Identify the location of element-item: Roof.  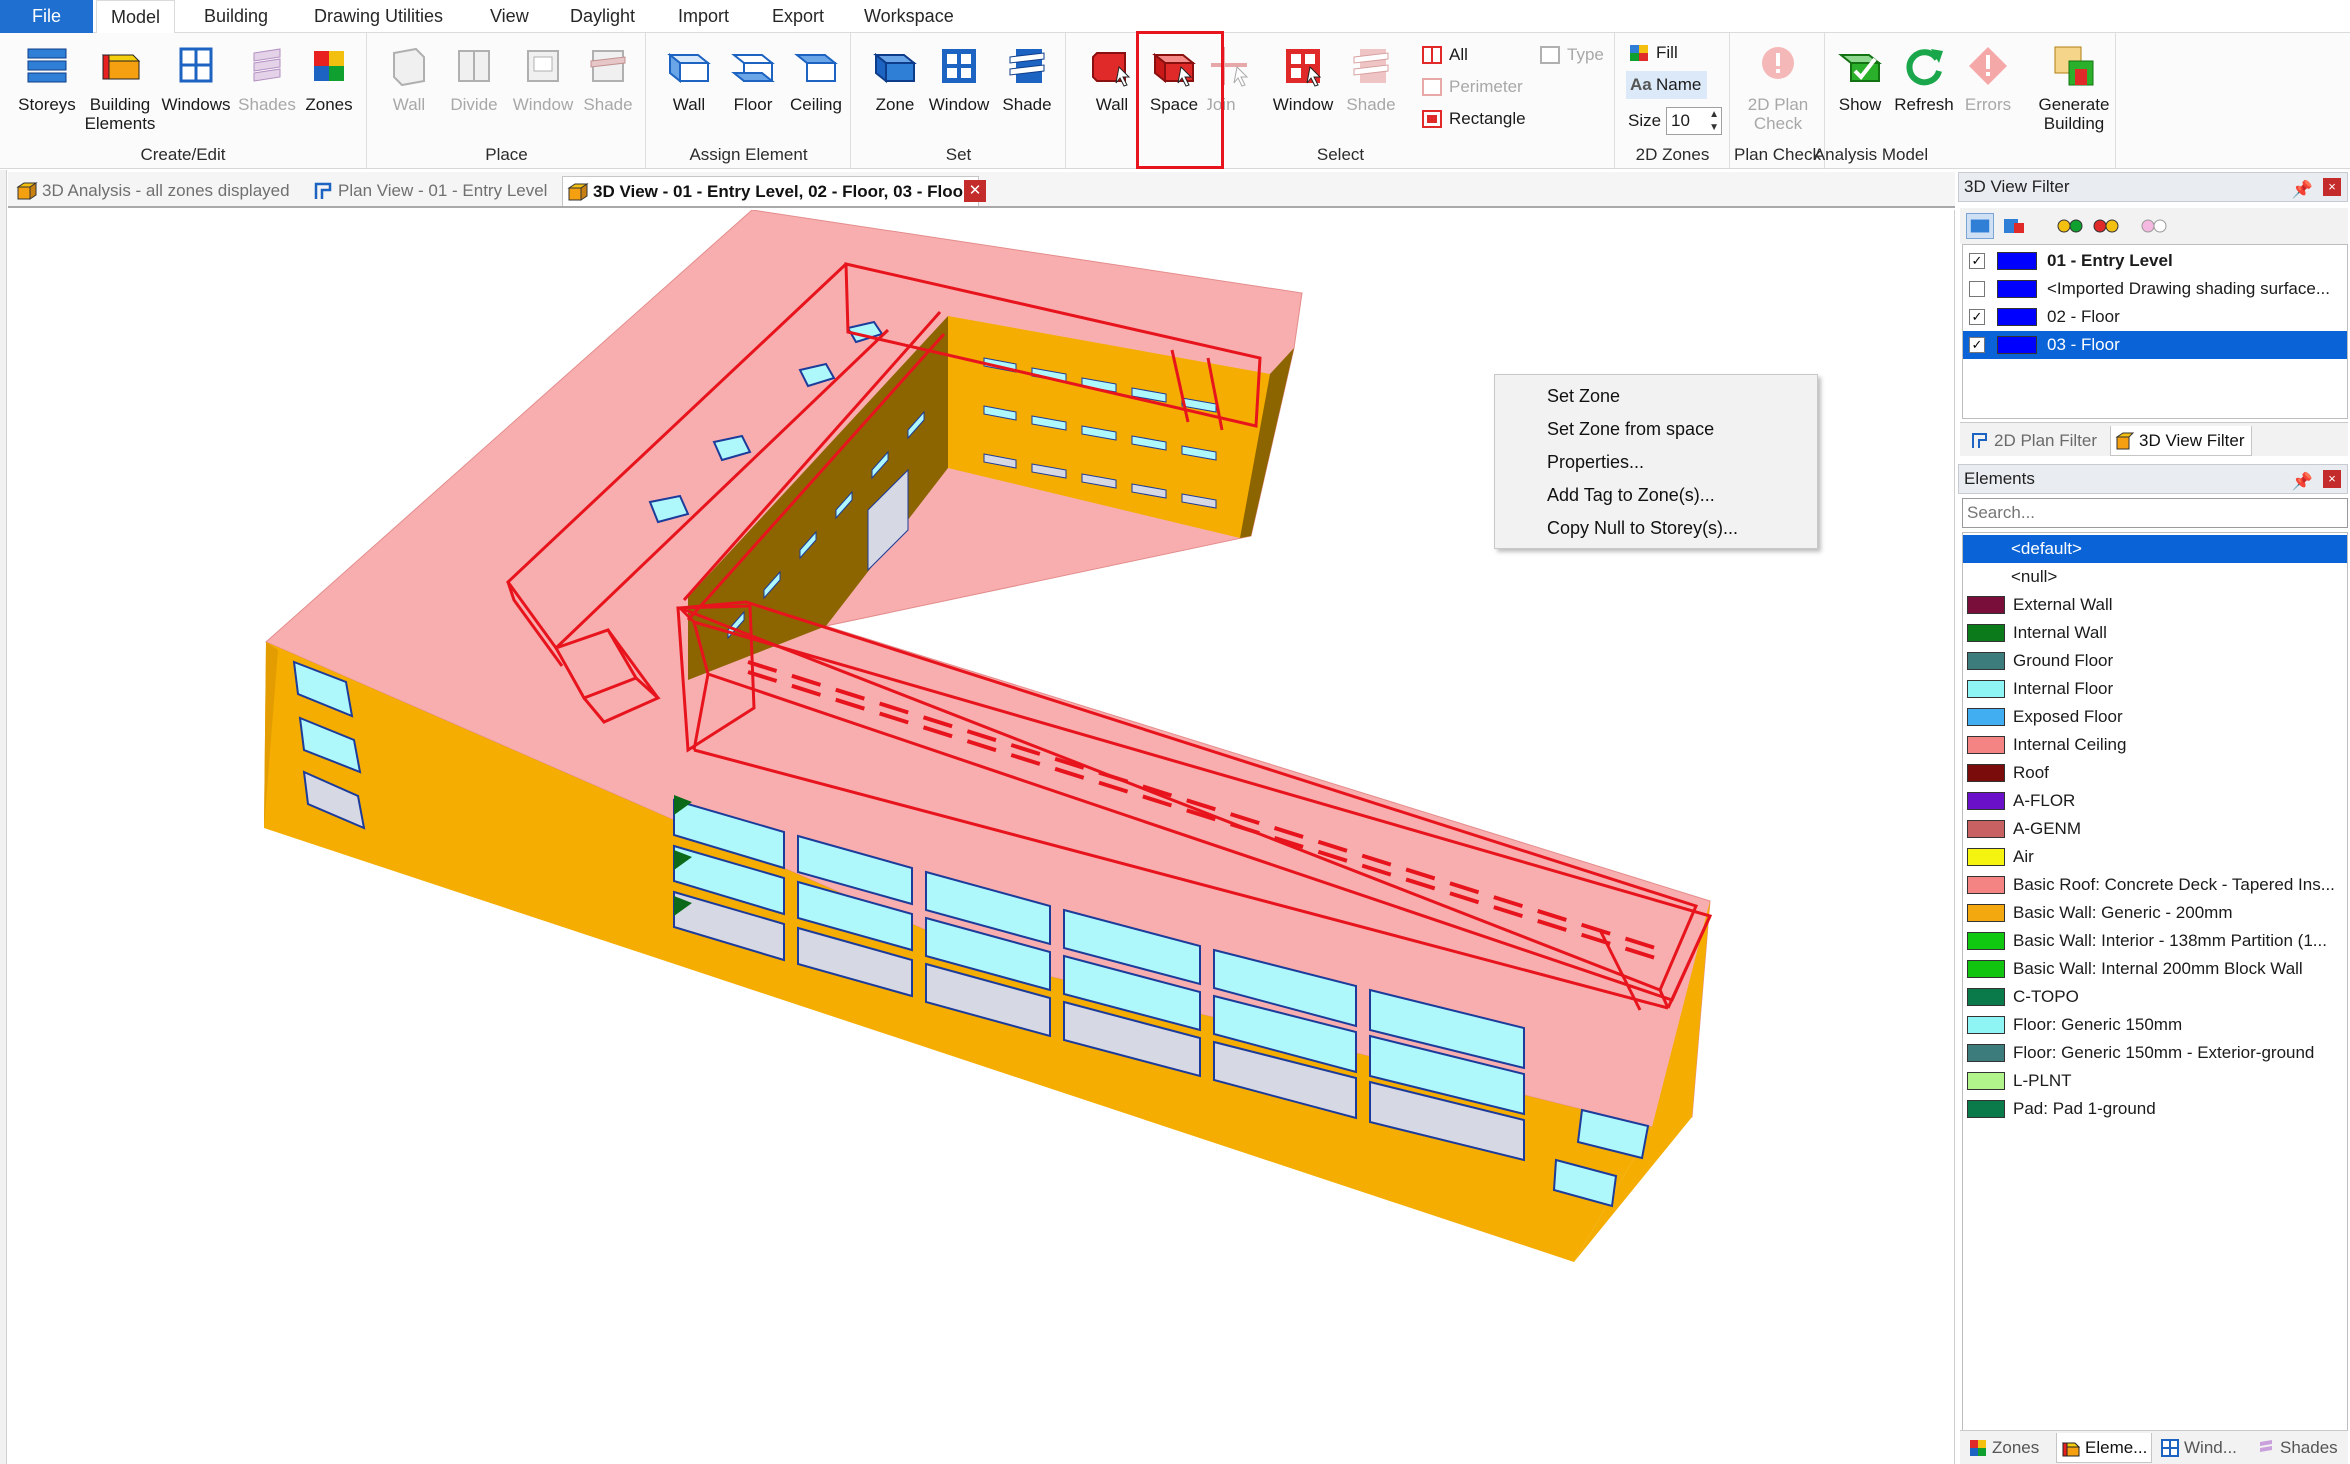
(2155, 773).